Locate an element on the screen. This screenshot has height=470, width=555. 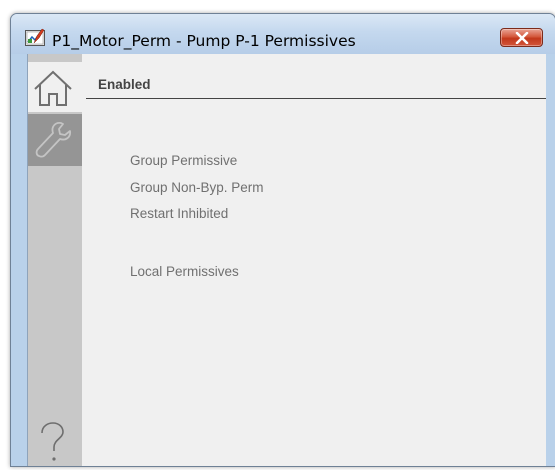
faceplate-sidebar is located at coordinates (55, 260).